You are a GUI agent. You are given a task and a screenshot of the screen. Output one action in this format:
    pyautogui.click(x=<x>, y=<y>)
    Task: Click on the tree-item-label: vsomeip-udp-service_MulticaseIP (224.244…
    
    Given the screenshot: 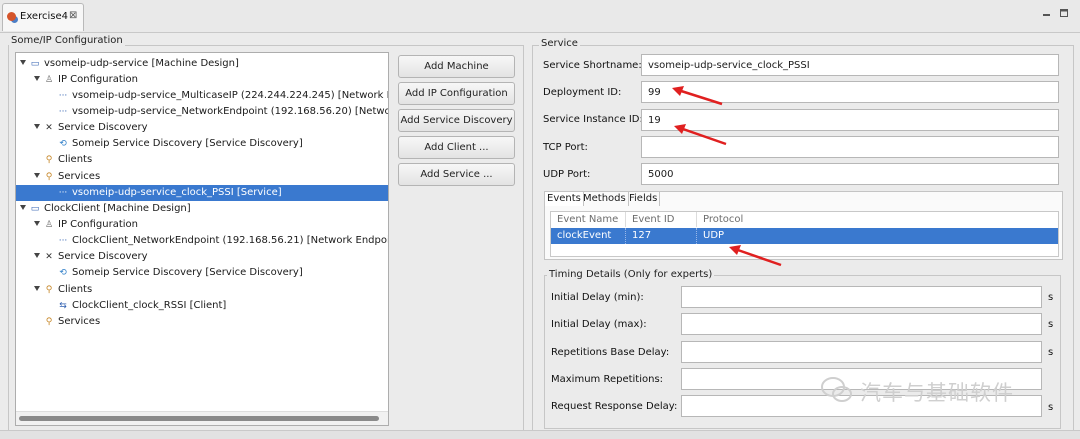 What is the action you would take?
    pyautogui.click(x=230, y=95)
    